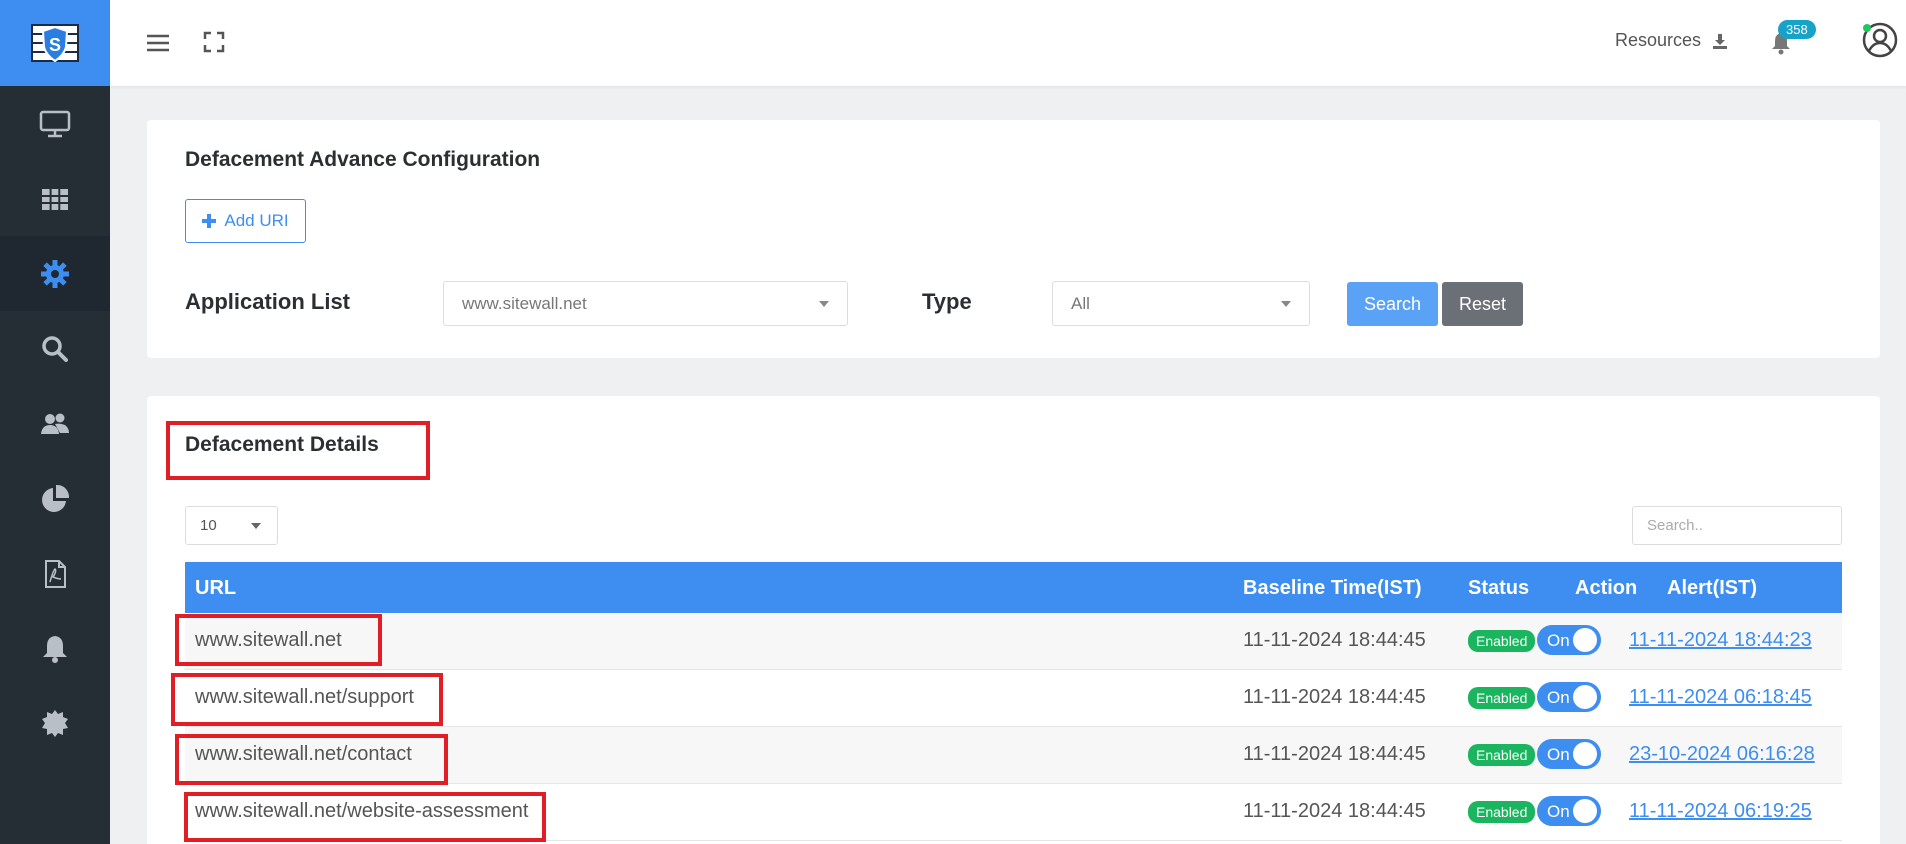 The height and width of the screenshot is (844, 1906). I want to click on alert-time-link: 23-10-2024 06:16:28, so click(1722, 754).